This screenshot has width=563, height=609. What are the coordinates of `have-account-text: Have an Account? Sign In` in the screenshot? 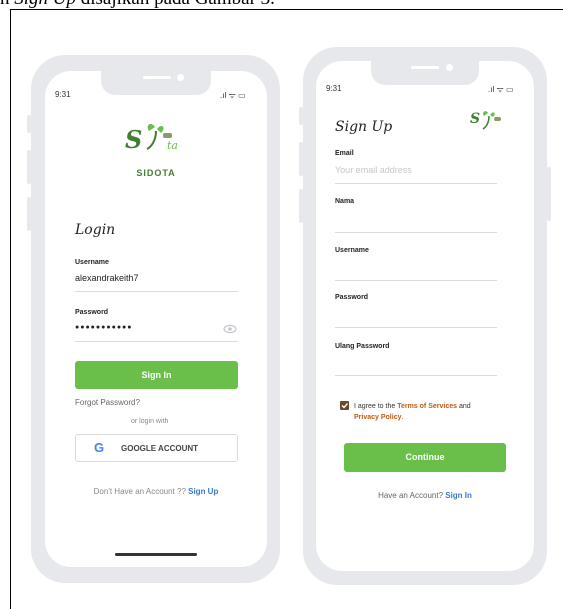 It's located at (425, 495).